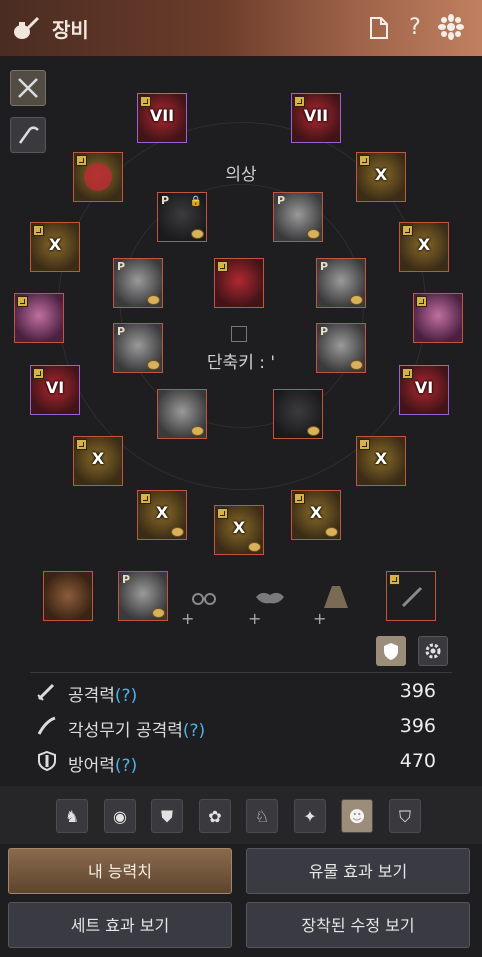 This screenshot has height=957, width=482. Describe the element at coordinates (239, 530) in the screenshot. I see `slot-sub-weapon: X` at that location.